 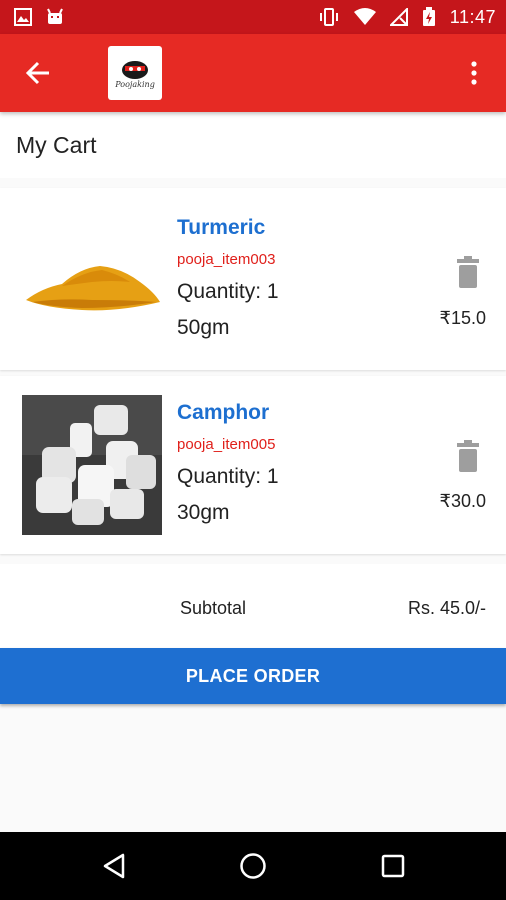 What do you see at coordinates (253, 145) in the screenshot?
I see `page-title-bar: My Cart` at bounding box center [253, 145].